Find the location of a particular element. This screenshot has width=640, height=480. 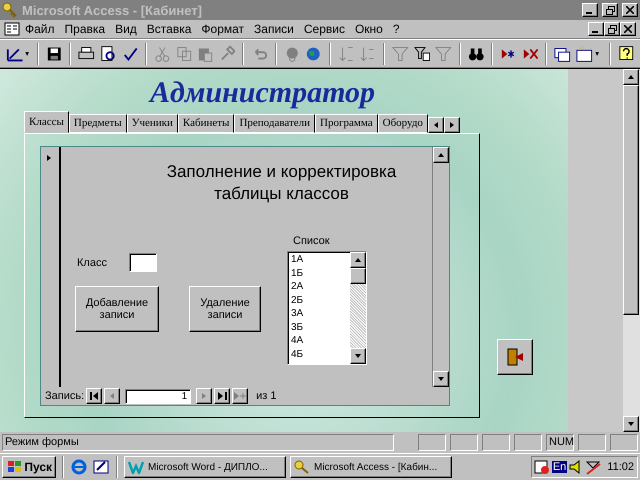

print-preview-icon is located at coordinates (108, 53).